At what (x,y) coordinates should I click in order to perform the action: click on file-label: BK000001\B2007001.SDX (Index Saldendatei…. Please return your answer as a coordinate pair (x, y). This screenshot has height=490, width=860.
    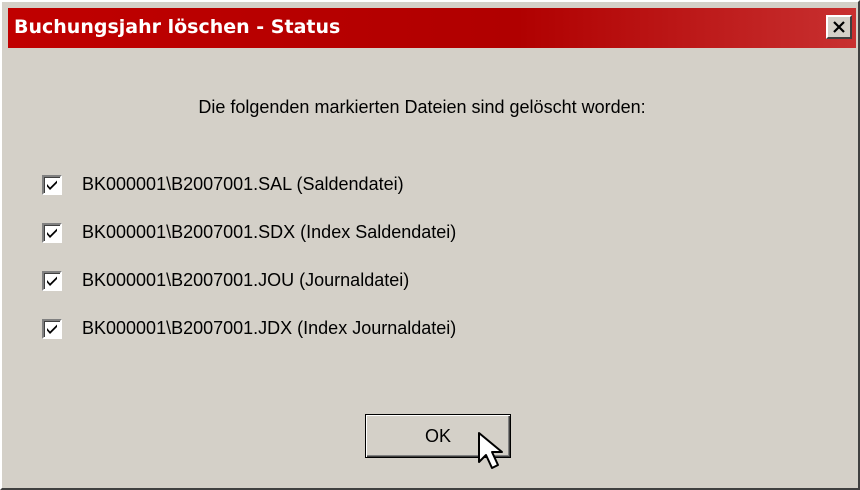
    Looking at the image, I should click on (269, 232).